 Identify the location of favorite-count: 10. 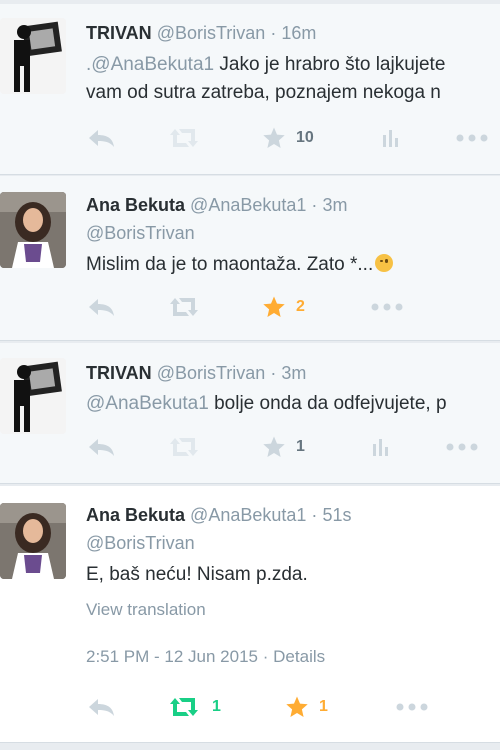
(305, 137).